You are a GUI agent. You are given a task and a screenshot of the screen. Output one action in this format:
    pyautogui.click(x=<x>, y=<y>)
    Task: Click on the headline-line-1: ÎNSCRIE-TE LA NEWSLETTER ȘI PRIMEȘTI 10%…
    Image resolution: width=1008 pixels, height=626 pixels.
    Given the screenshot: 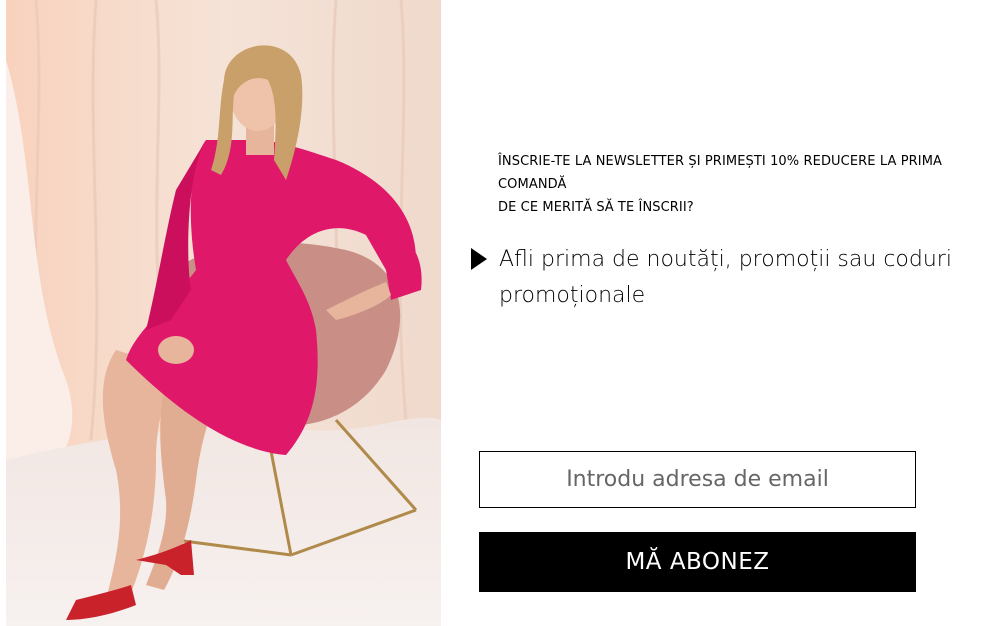 What is the action you would take?
    pyautogui.click(x=720, y=161)
    